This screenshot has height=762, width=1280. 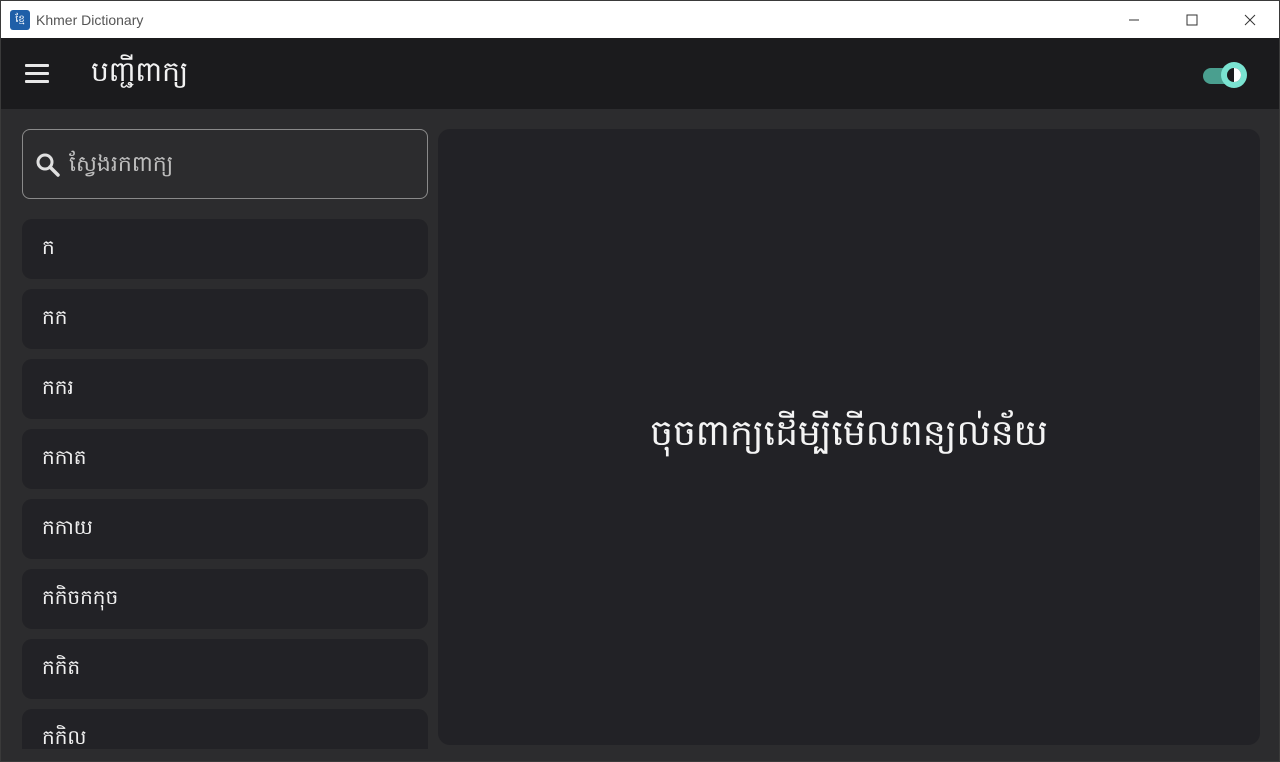 What do you see at coordinates (225, 459) in the screenshot?
I see `list-item: កកាត` at bounding box center [225, 459].